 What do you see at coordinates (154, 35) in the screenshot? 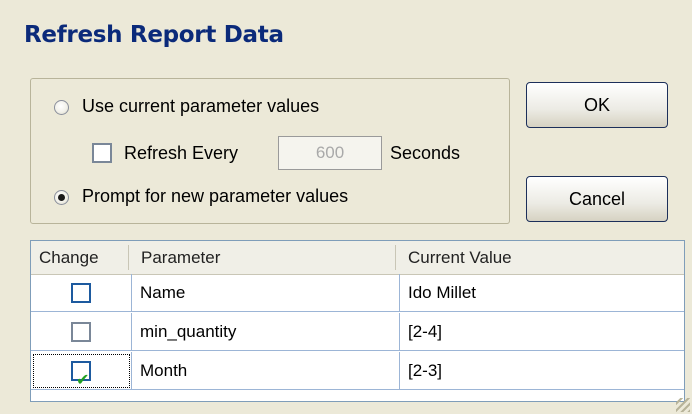
I see `dialog-title: Refresh Report Data` at bounding box center [154, 35].